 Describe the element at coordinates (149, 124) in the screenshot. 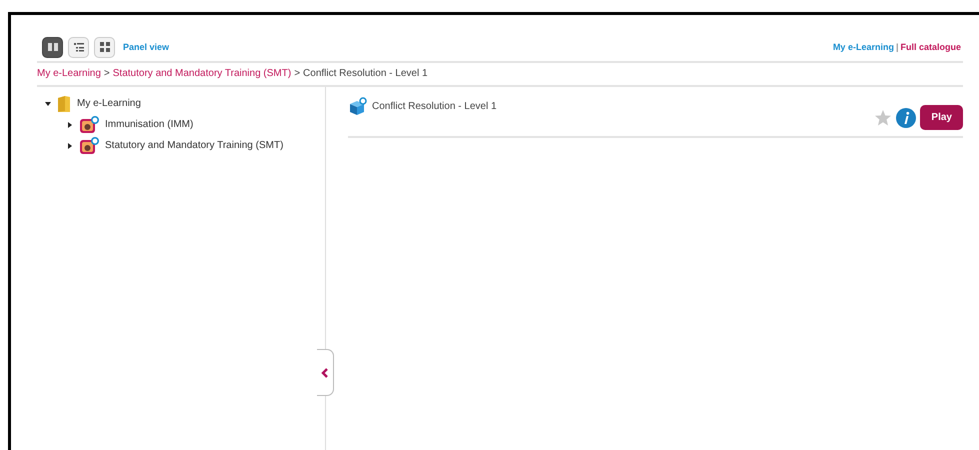

I see `tree-item: Immunisation (IMM)` at that location.